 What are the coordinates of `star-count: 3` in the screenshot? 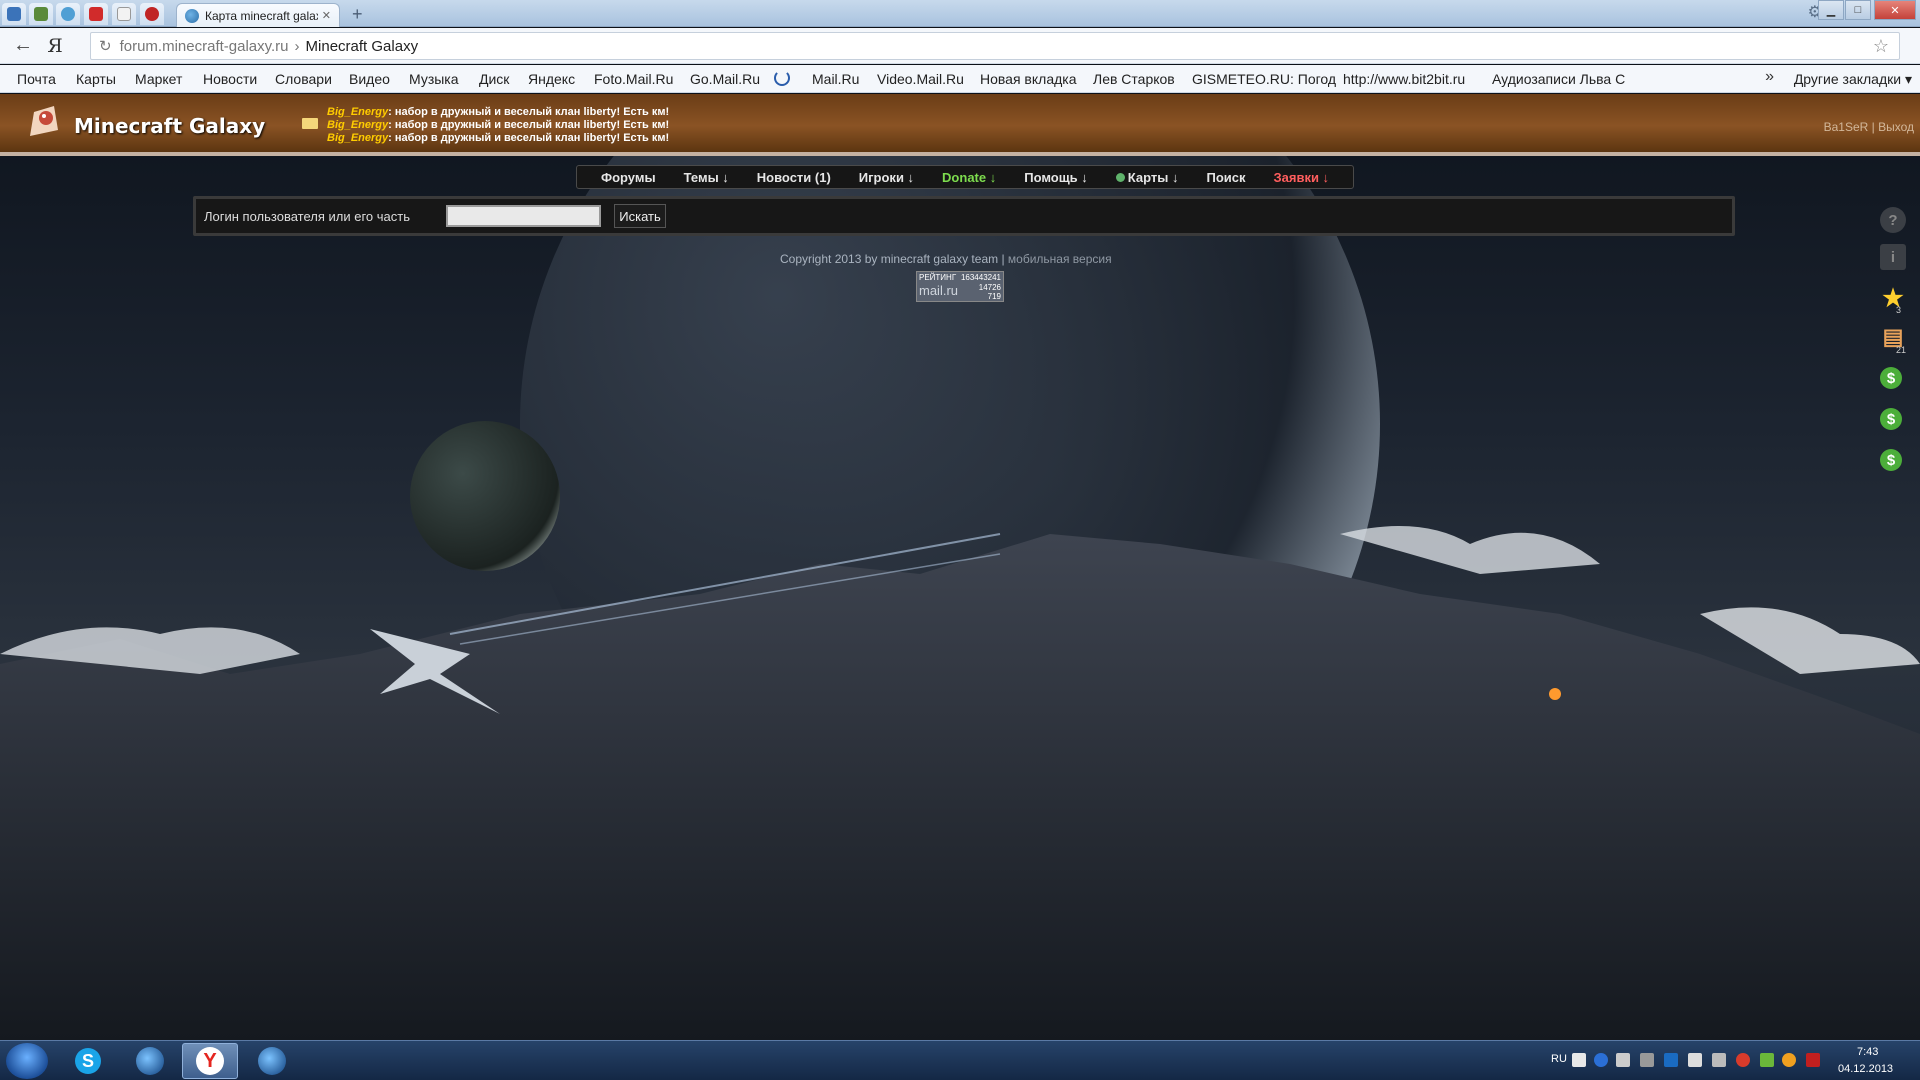 It's located at (1899, 310).